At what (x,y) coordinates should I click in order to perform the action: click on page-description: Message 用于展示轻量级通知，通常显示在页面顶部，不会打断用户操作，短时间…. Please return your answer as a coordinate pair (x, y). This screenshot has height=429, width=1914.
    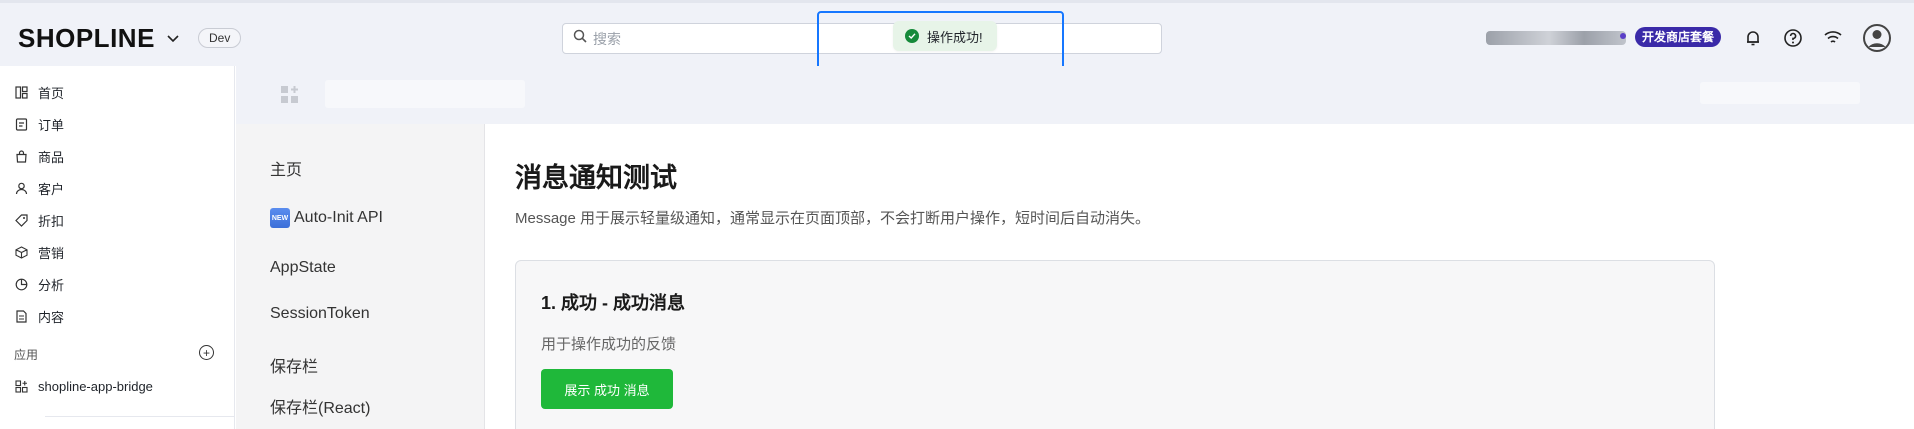
    Looking at the image, I should click on (833, 218).